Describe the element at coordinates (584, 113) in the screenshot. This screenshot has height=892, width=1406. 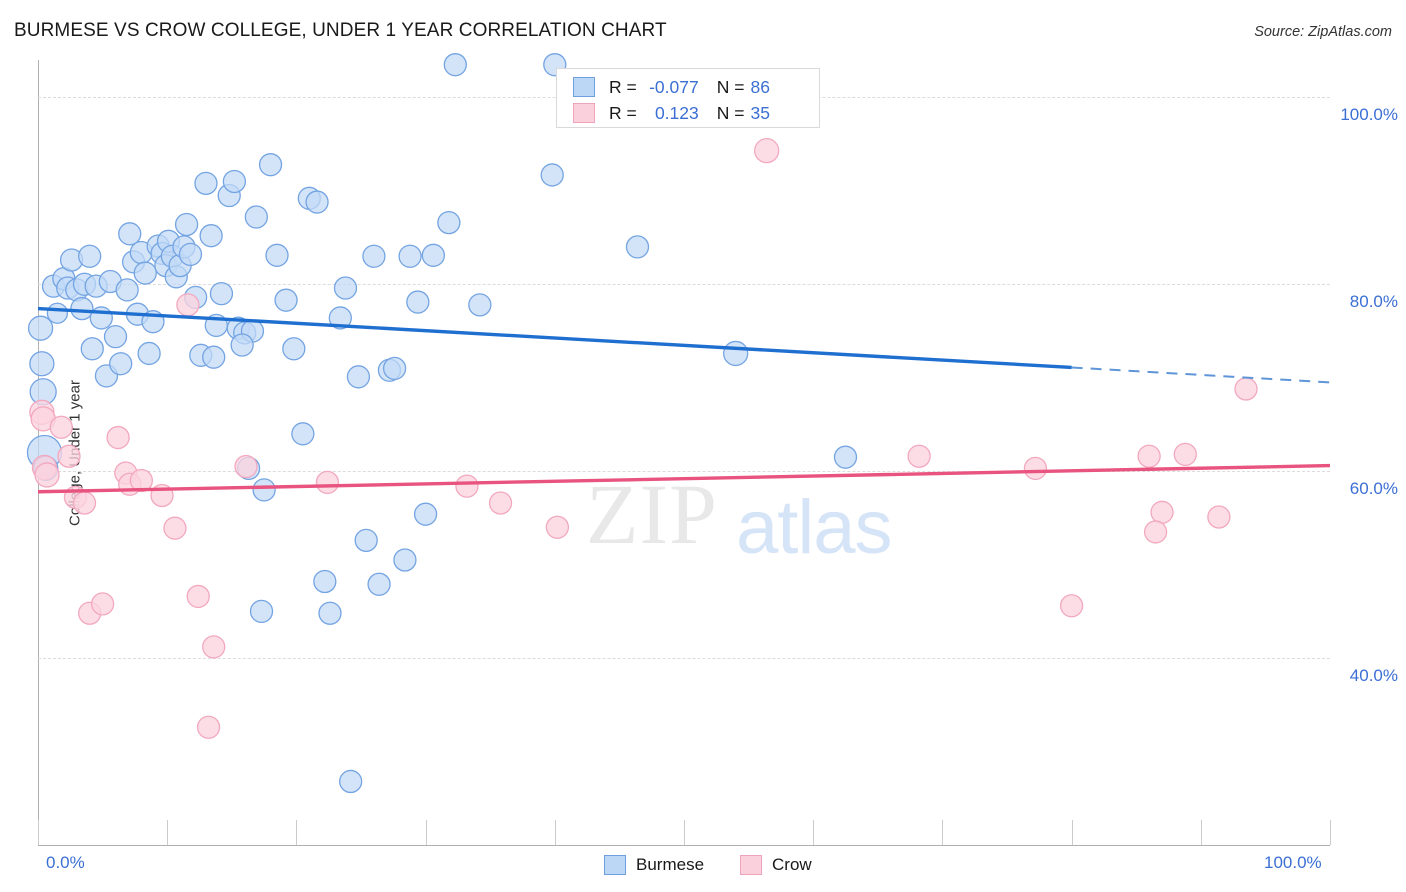
I see `legend-swatch-crow` at that location.